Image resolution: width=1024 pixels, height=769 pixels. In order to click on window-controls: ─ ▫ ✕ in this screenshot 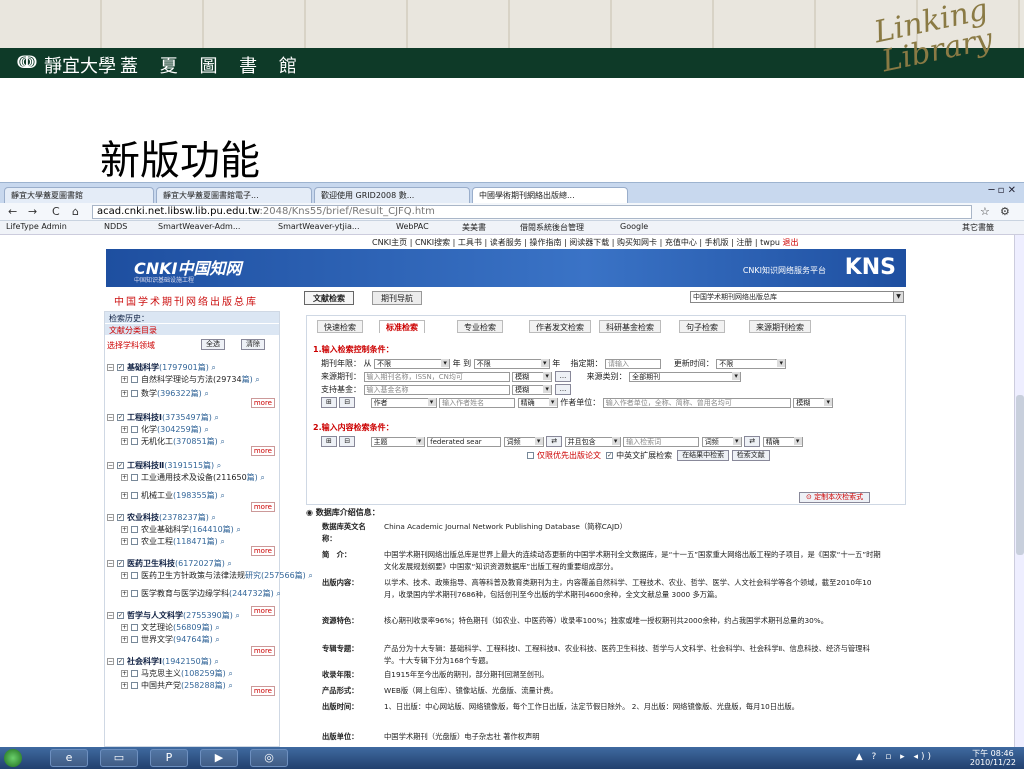, I will do `click(1002, 190)`.